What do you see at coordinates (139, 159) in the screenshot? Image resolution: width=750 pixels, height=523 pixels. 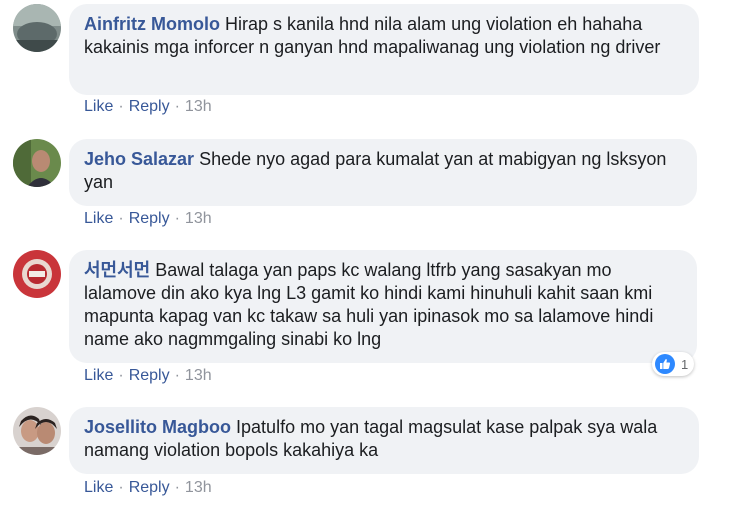 I see `comment-author: Jeho Salazar` at bounding box center [139, 159].